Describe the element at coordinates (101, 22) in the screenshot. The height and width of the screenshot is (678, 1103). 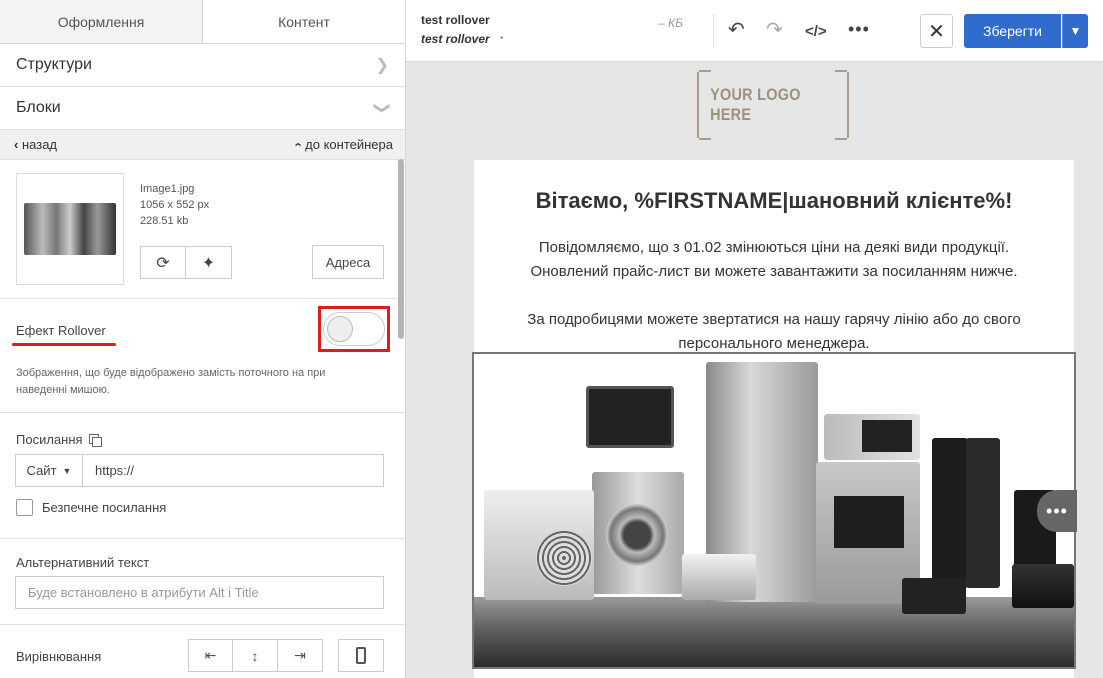
I see `tab-design: Оформлення` at that location.